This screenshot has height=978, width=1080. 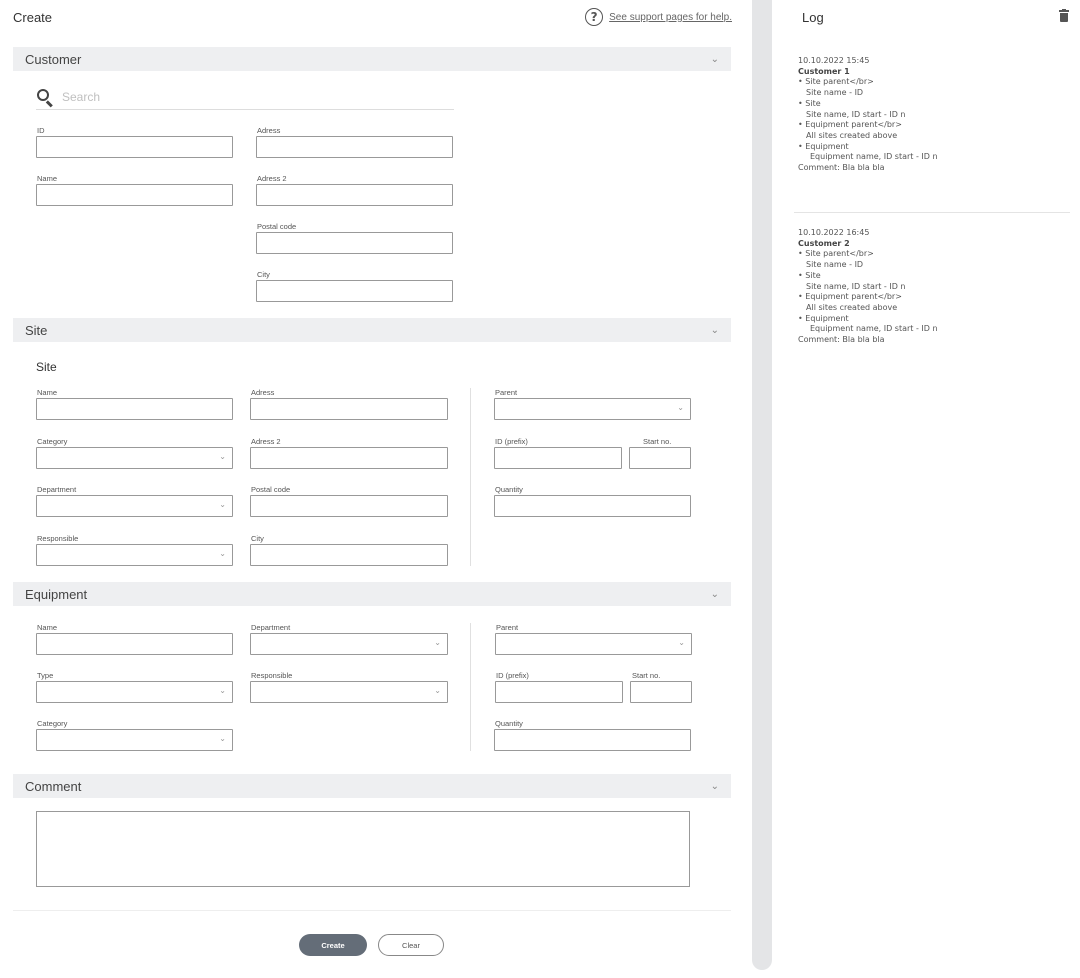 What do you see at coordinates (592, 409) in the screenshot?
I see `site-parent-select: ⌄` at bounding box center [592, 409].